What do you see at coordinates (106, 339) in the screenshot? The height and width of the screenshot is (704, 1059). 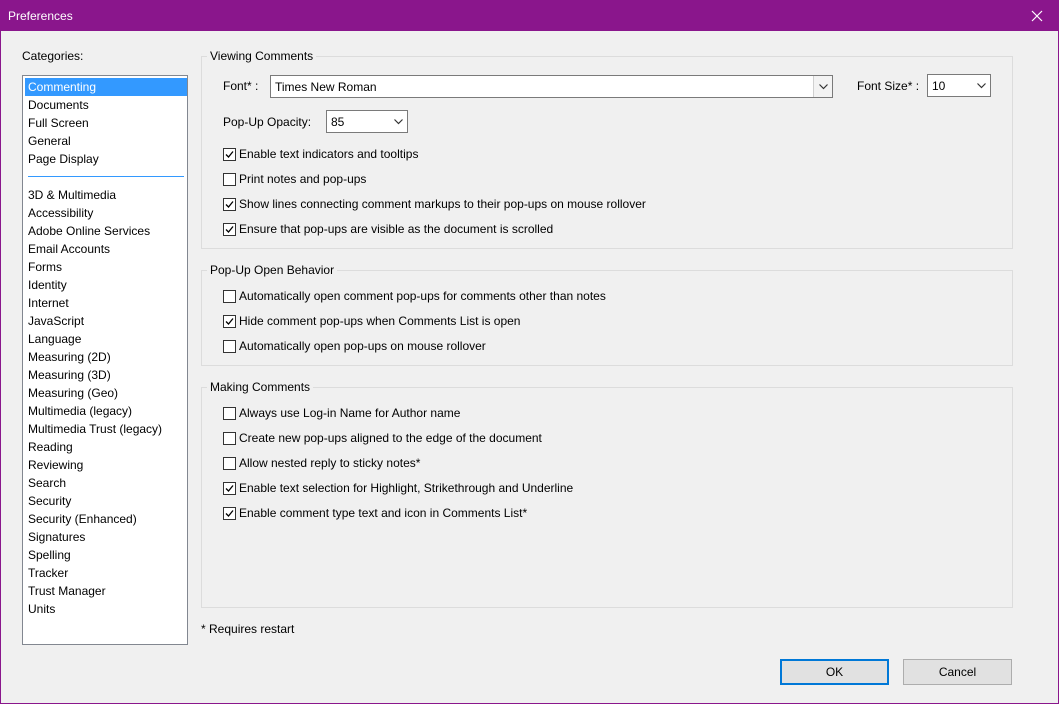 I see `category-item: Language` at bounding box center [106, 339].